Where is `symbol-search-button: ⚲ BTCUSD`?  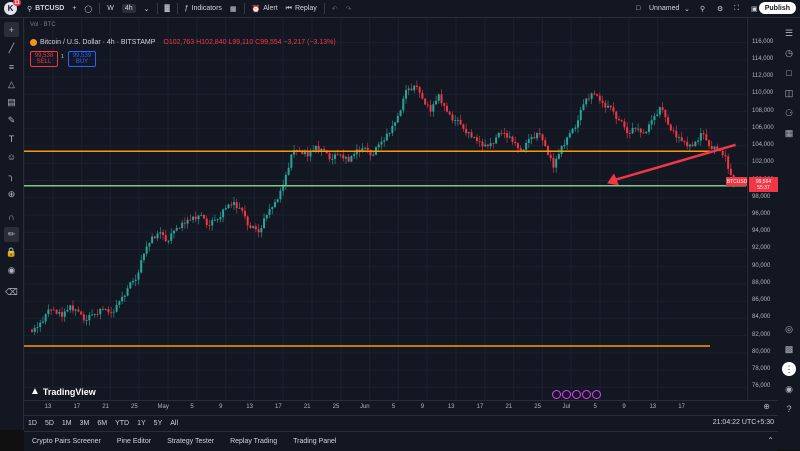
symbol-search-button: ⚲ BTCUSD is located at coordinates (45, 8).